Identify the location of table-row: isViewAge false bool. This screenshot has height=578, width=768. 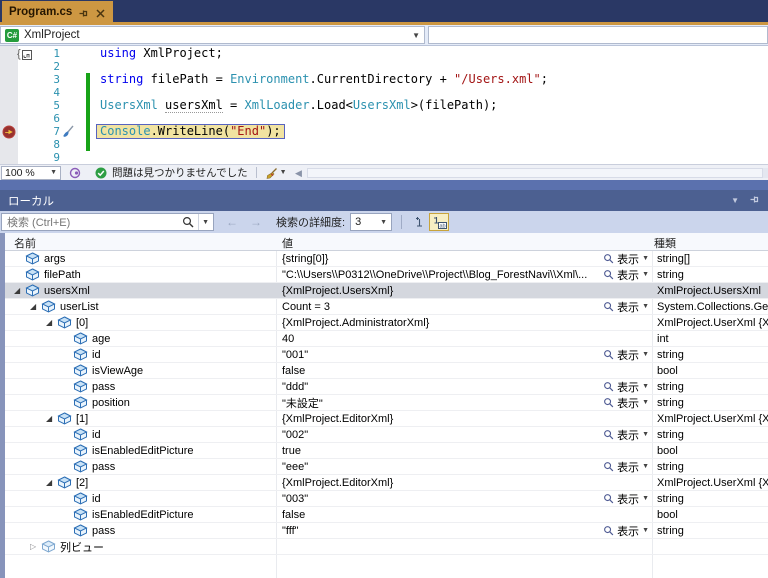
(386, 371).